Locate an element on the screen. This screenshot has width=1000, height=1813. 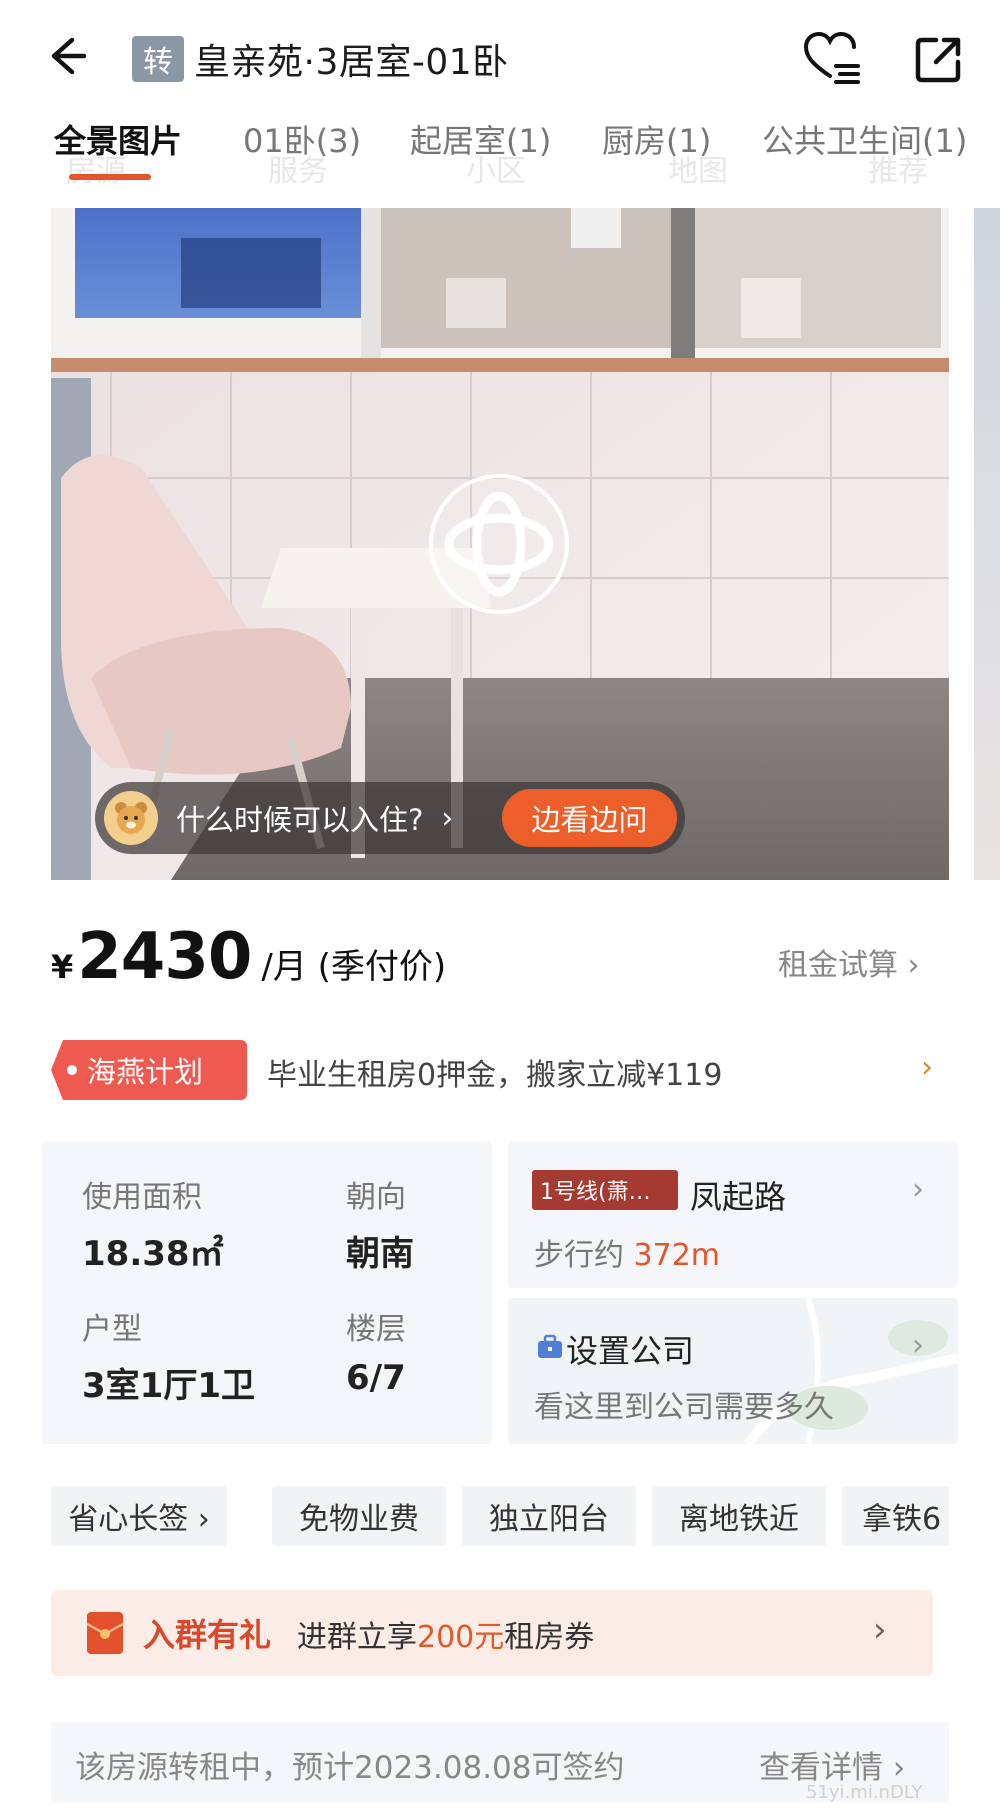
rent-calculator-link: 租金试算 › is located at coordinates (849, 962).